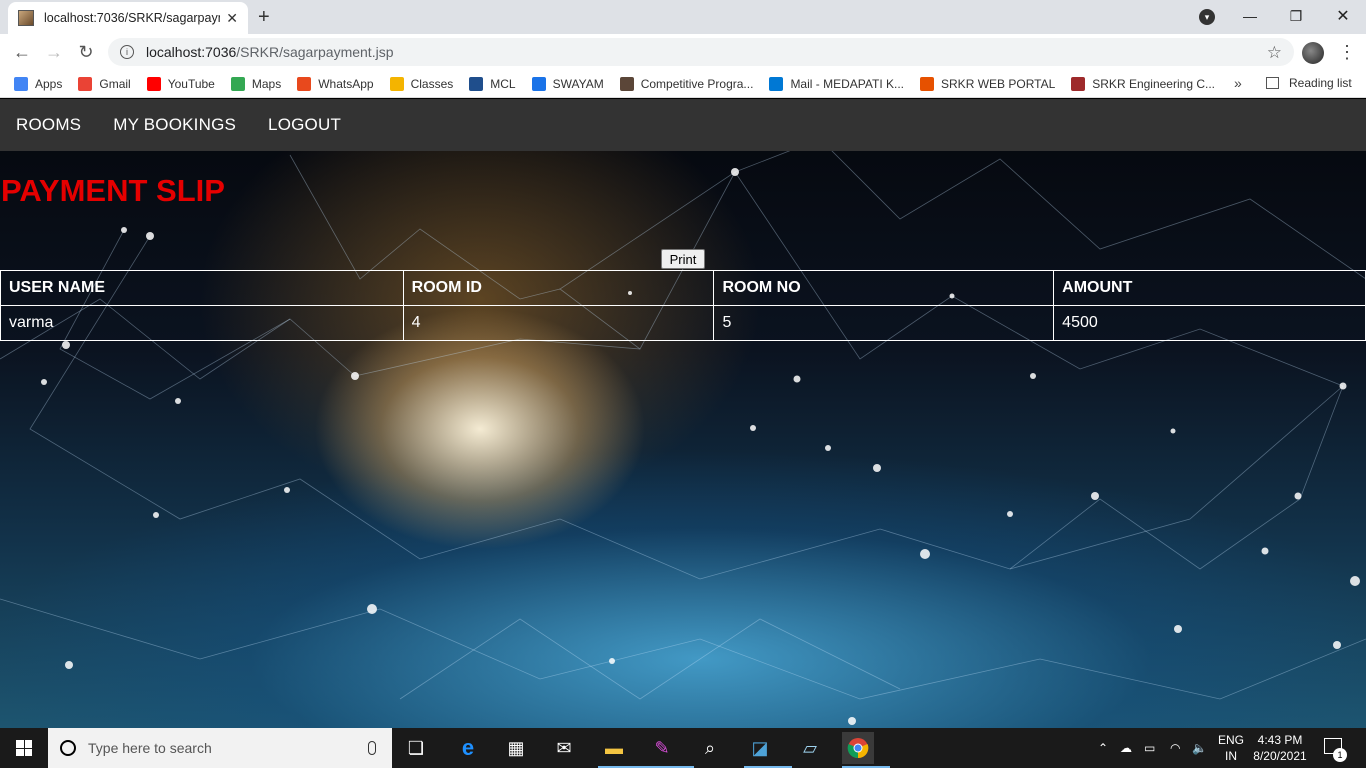 The image size is (1366, 768). What do you see at coordinates (564, 748) in the screenshot?
I see `mail-icon: ✉` at bounding box center [564, 748].